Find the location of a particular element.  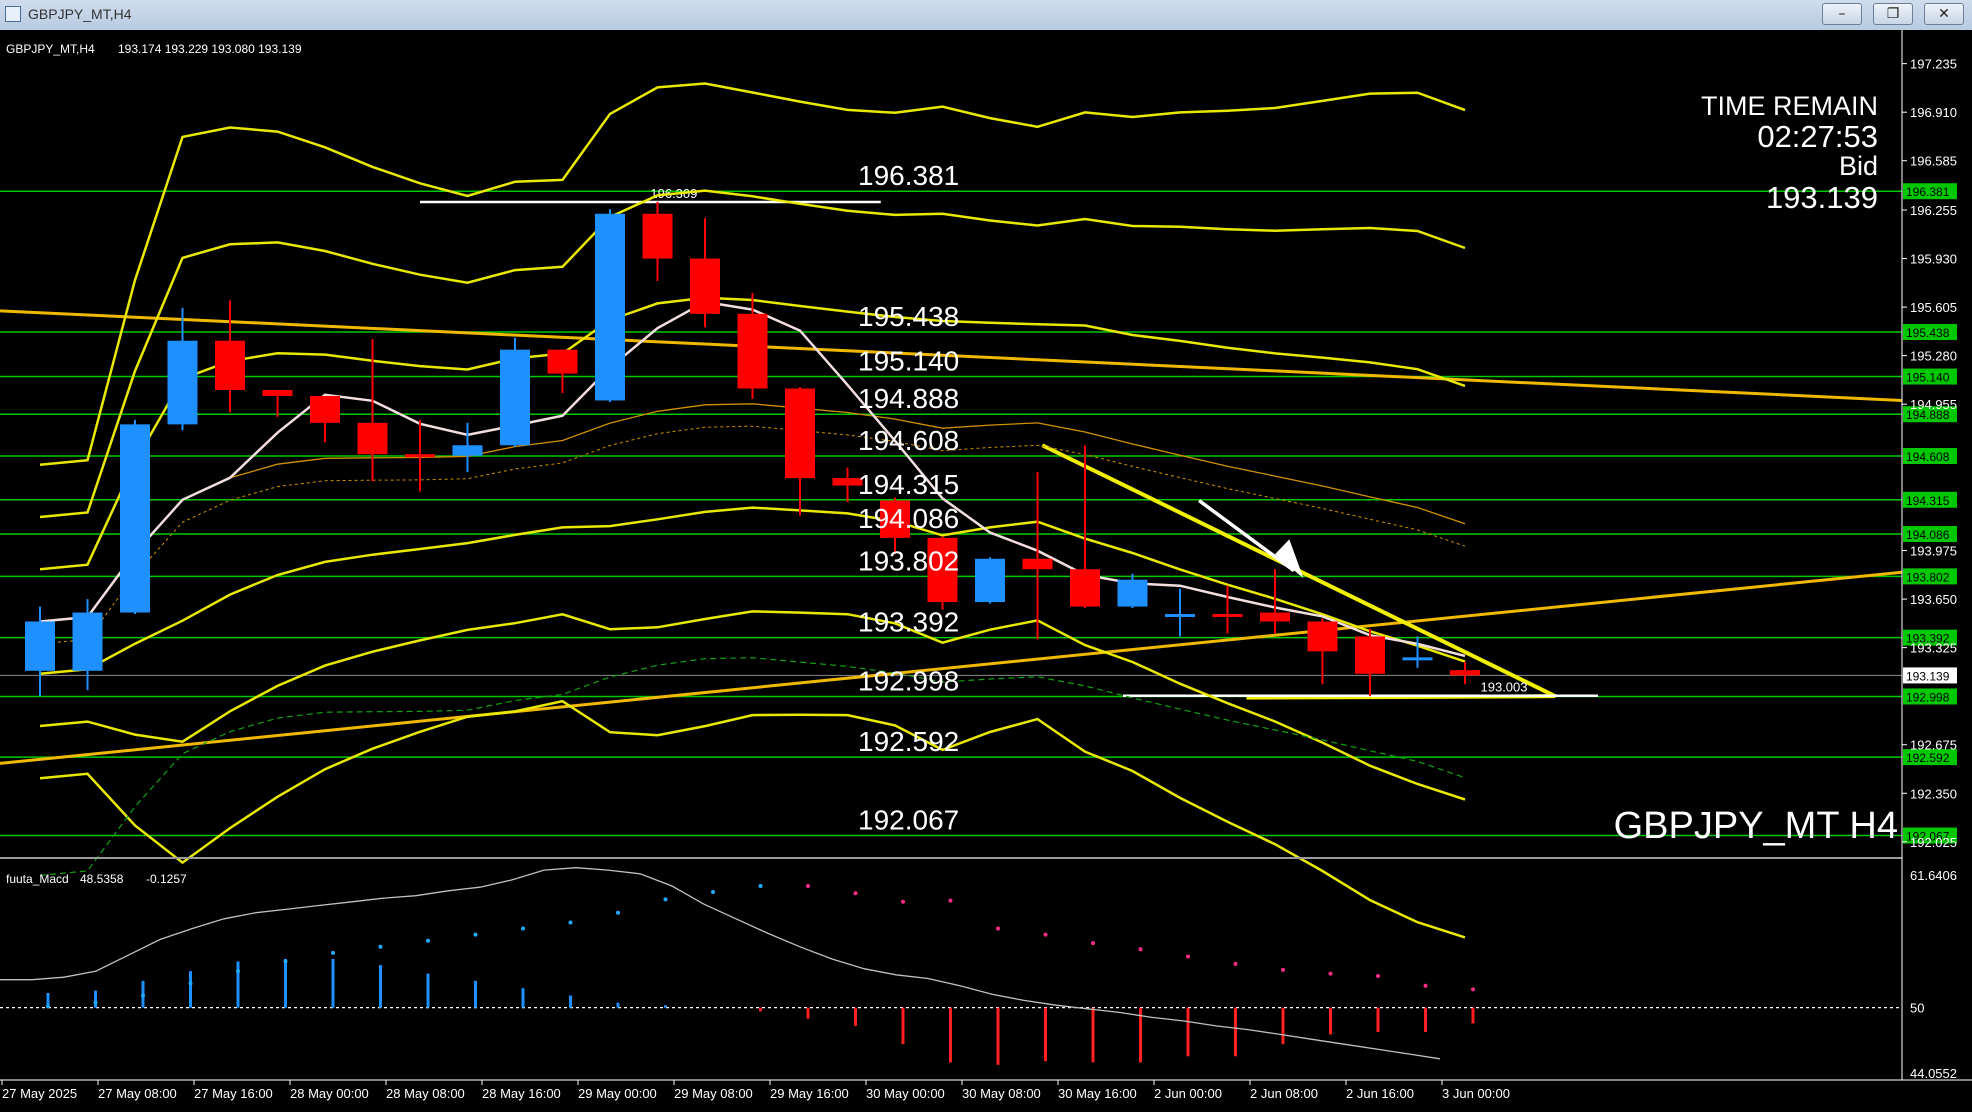

time-tick-label: 27 May 16:00 is located at coordinates (233, 1093).